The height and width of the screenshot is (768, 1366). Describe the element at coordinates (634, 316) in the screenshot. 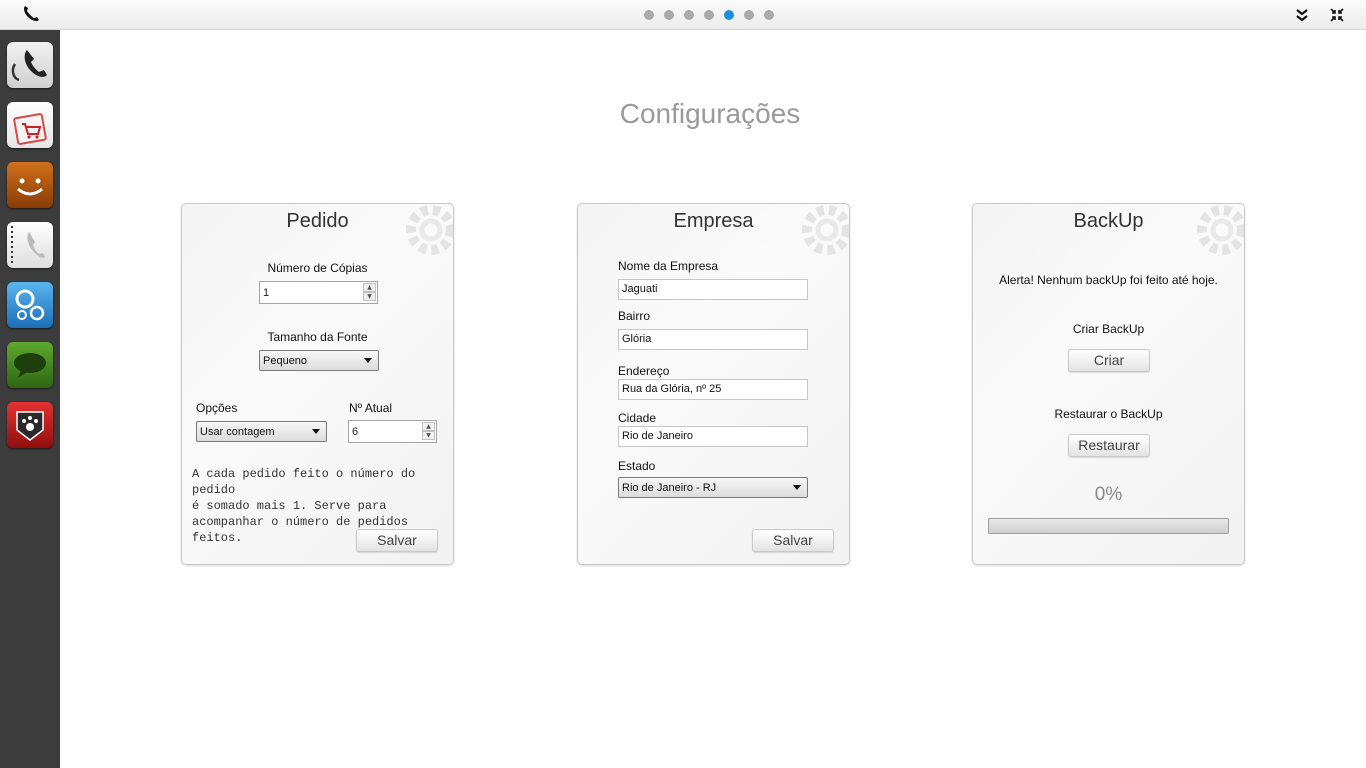

I see `district-label: Bairro` at that location.